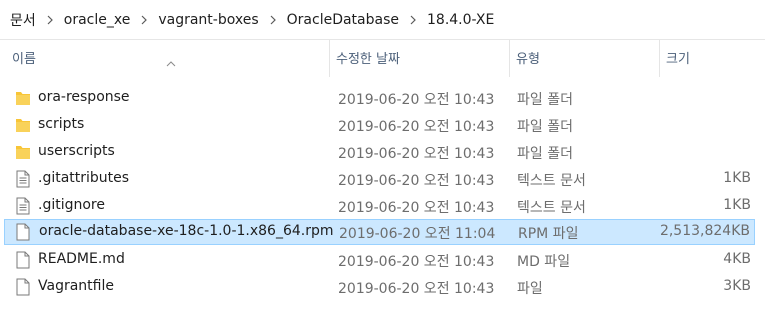 This screenshot has height=311, width=765. I want to click on column-header-size-label: 크기, so click(678, 59).